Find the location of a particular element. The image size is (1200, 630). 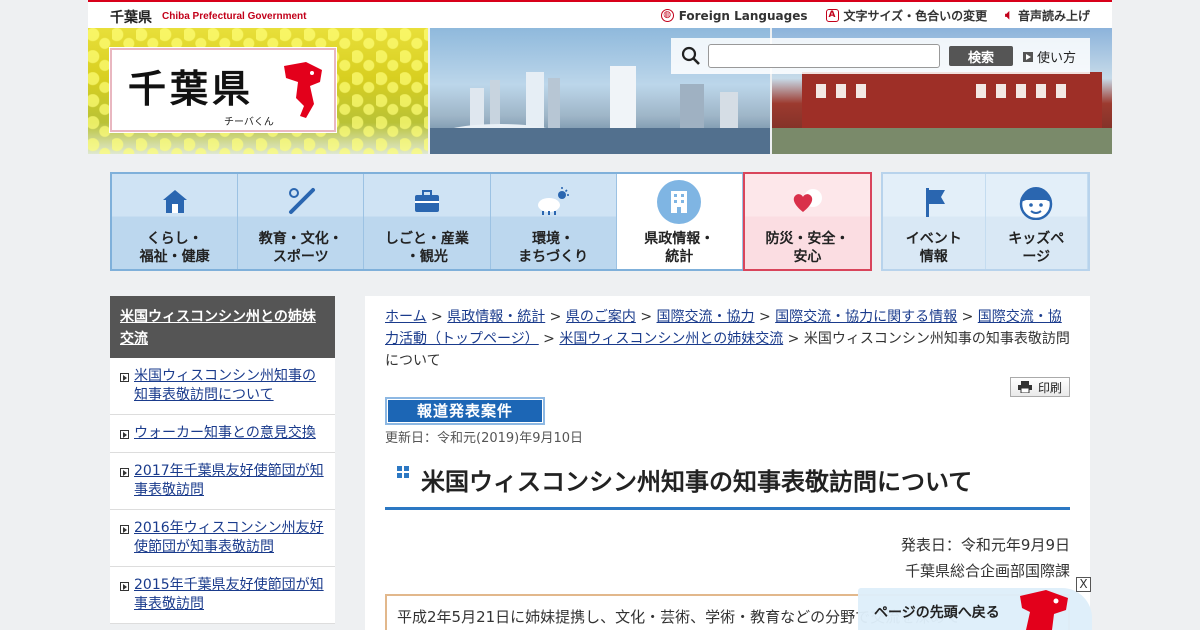

sidebar-item: 2016年ウィスコンシン州友好使節団が知事表敬訪問 is located at coordinates (222, 538).